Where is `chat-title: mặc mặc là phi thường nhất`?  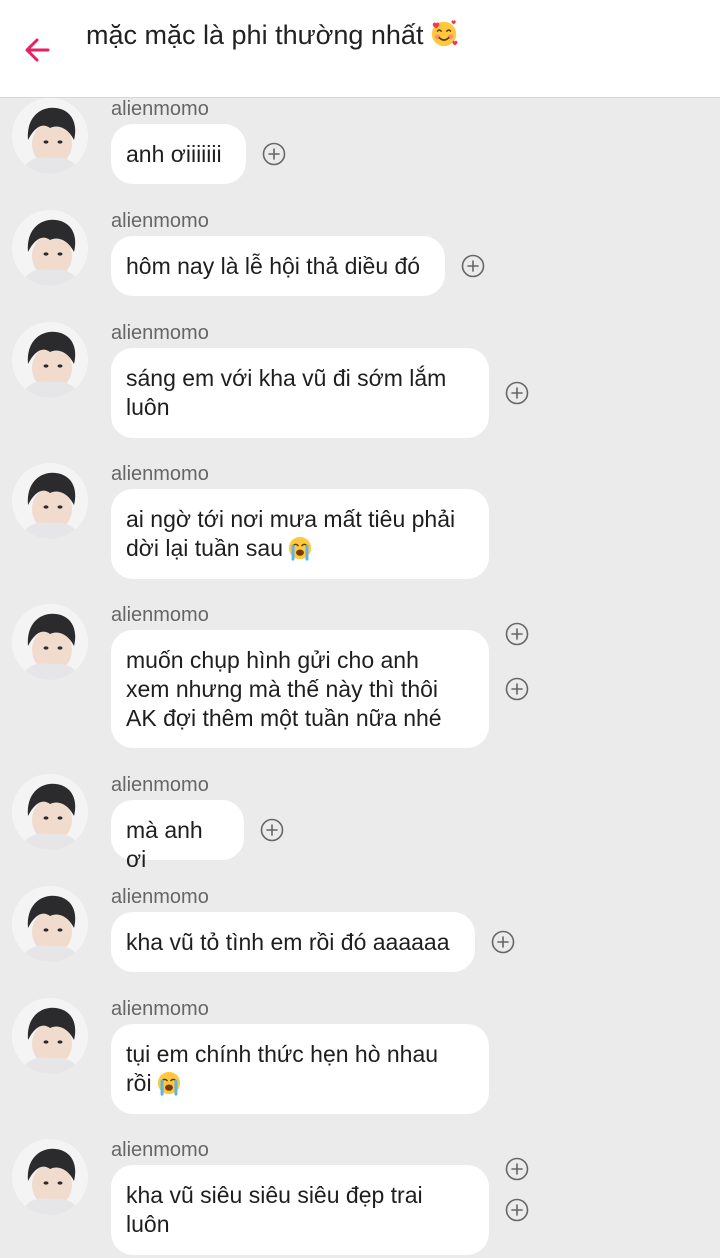
chat-title: mặc mặc là phi thường nhất is located at coordinates (272, 34).